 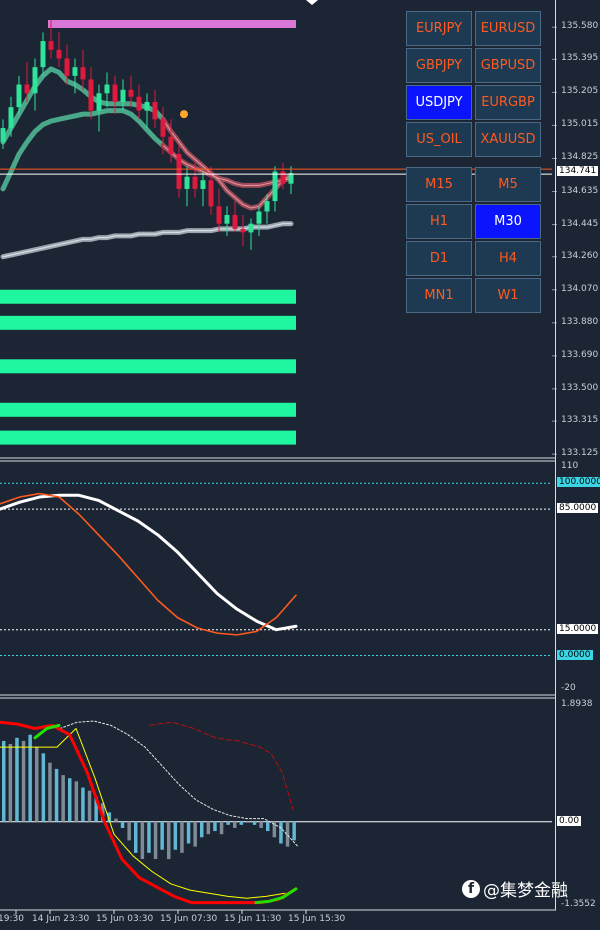 What do you see at coordinates (508, 65) in the screenshot?
I see `symbol-button-gbpusd: GBPUSD` at bounding box center [508, 65].